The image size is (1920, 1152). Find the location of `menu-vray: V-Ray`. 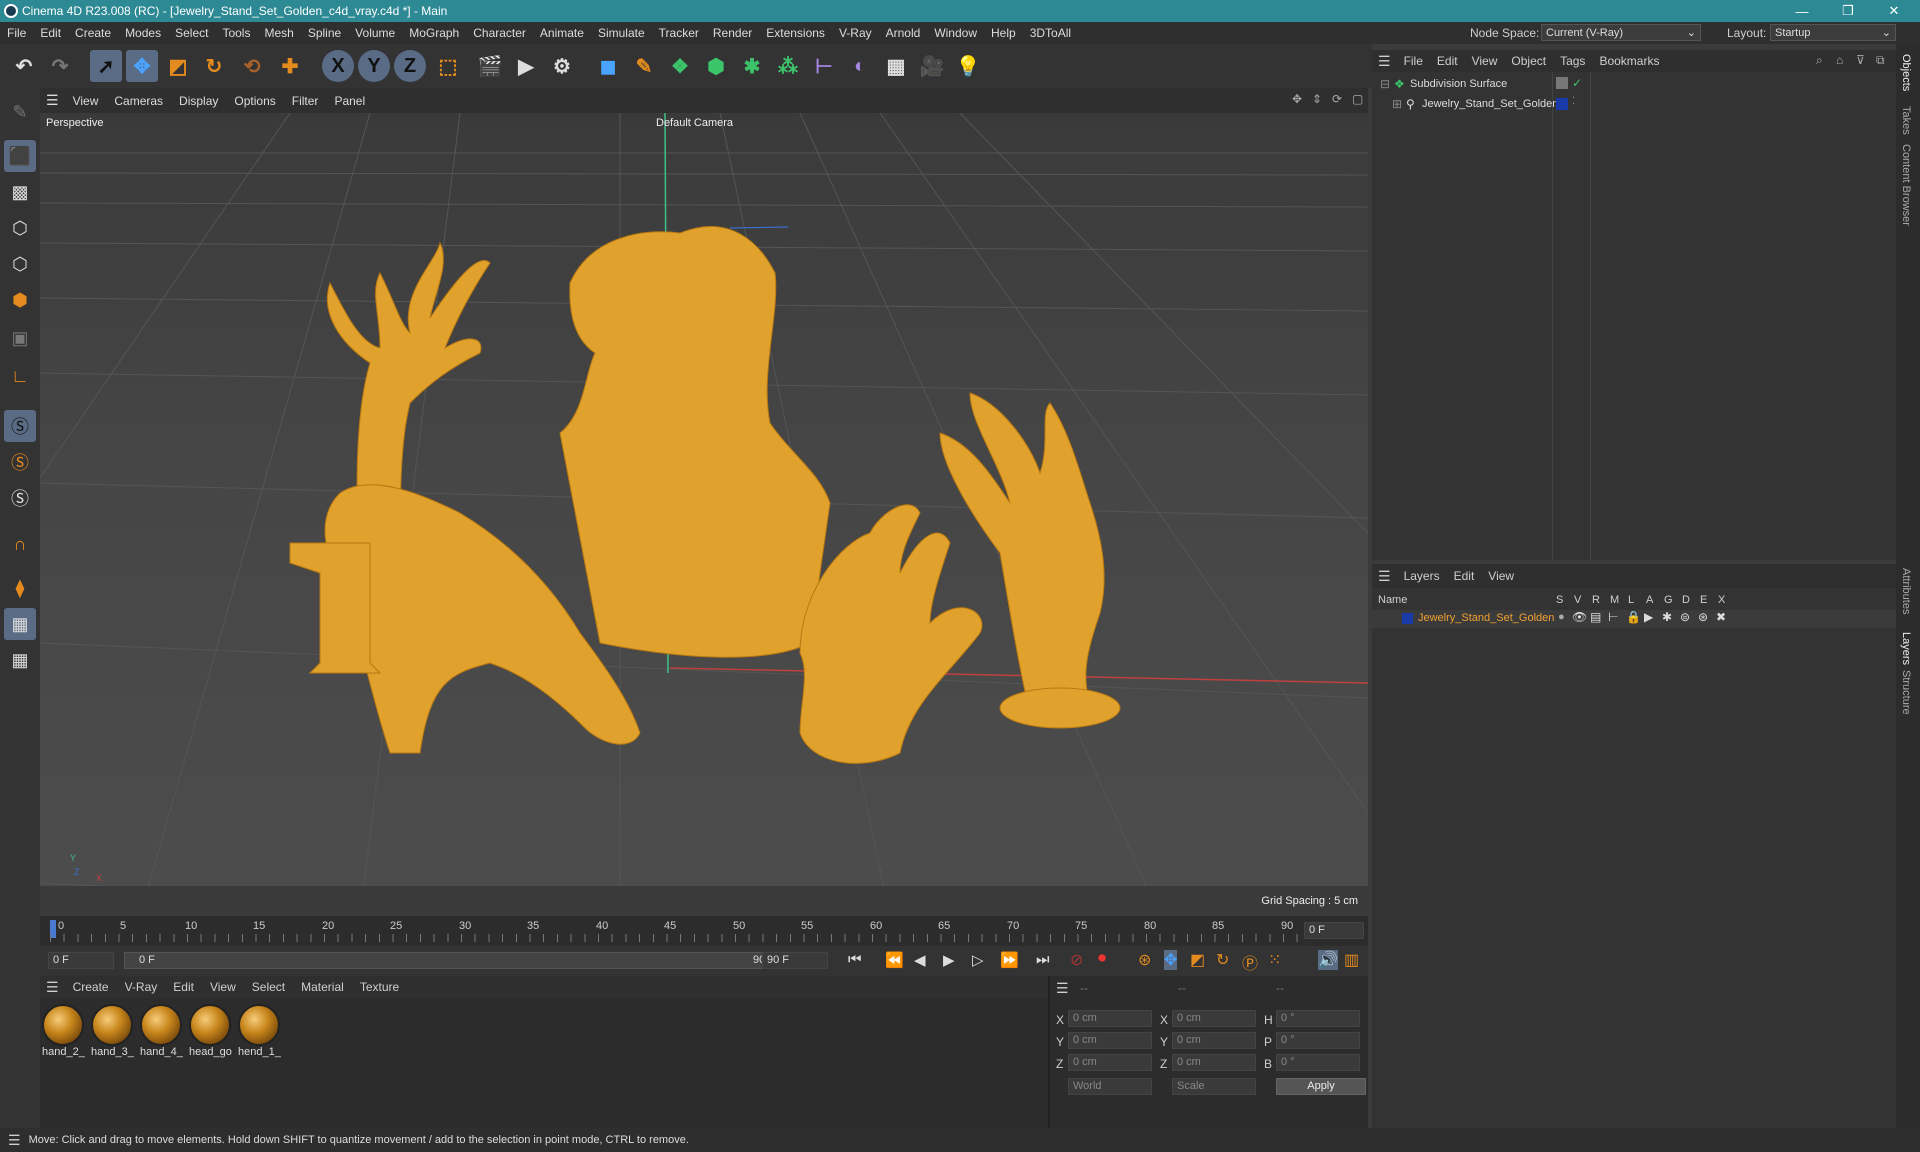

menu-vray: V-Ray is located at coordinates (855, 33).